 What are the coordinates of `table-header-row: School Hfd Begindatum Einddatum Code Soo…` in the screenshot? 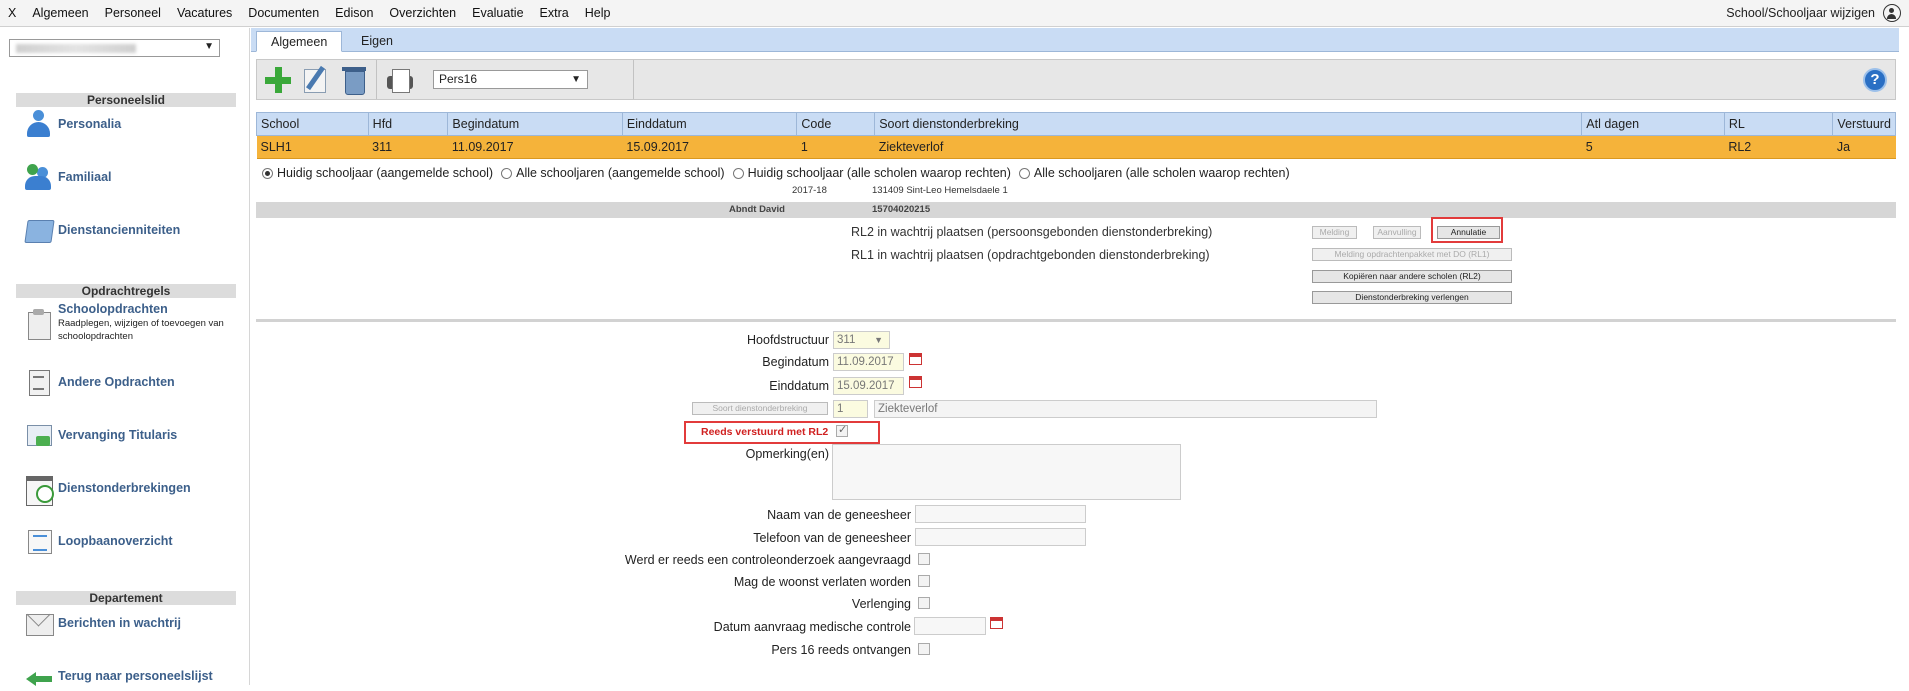 It's located at (1076, 124).